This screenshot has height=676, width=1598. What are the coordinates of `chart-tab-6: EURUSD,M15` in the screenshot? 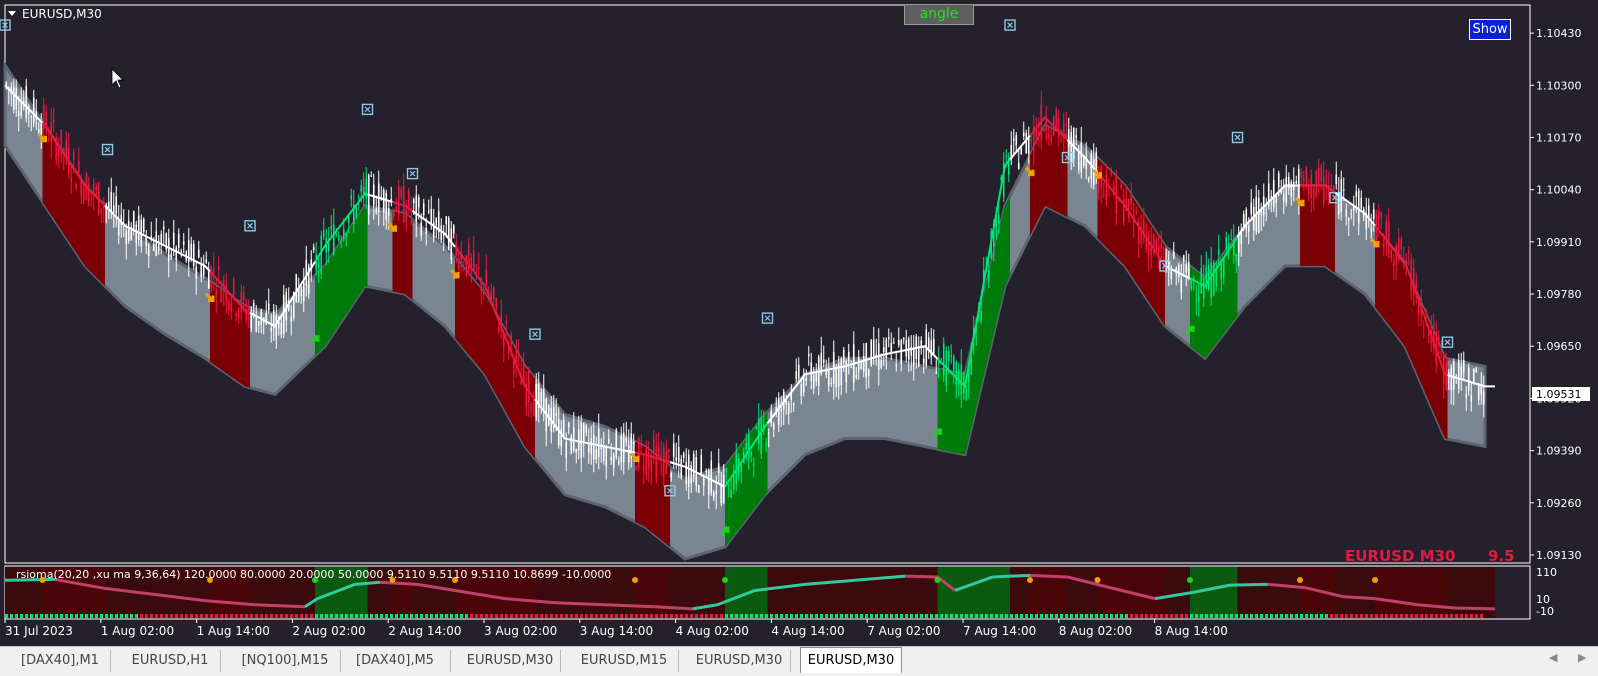 It's located at (624, 661).